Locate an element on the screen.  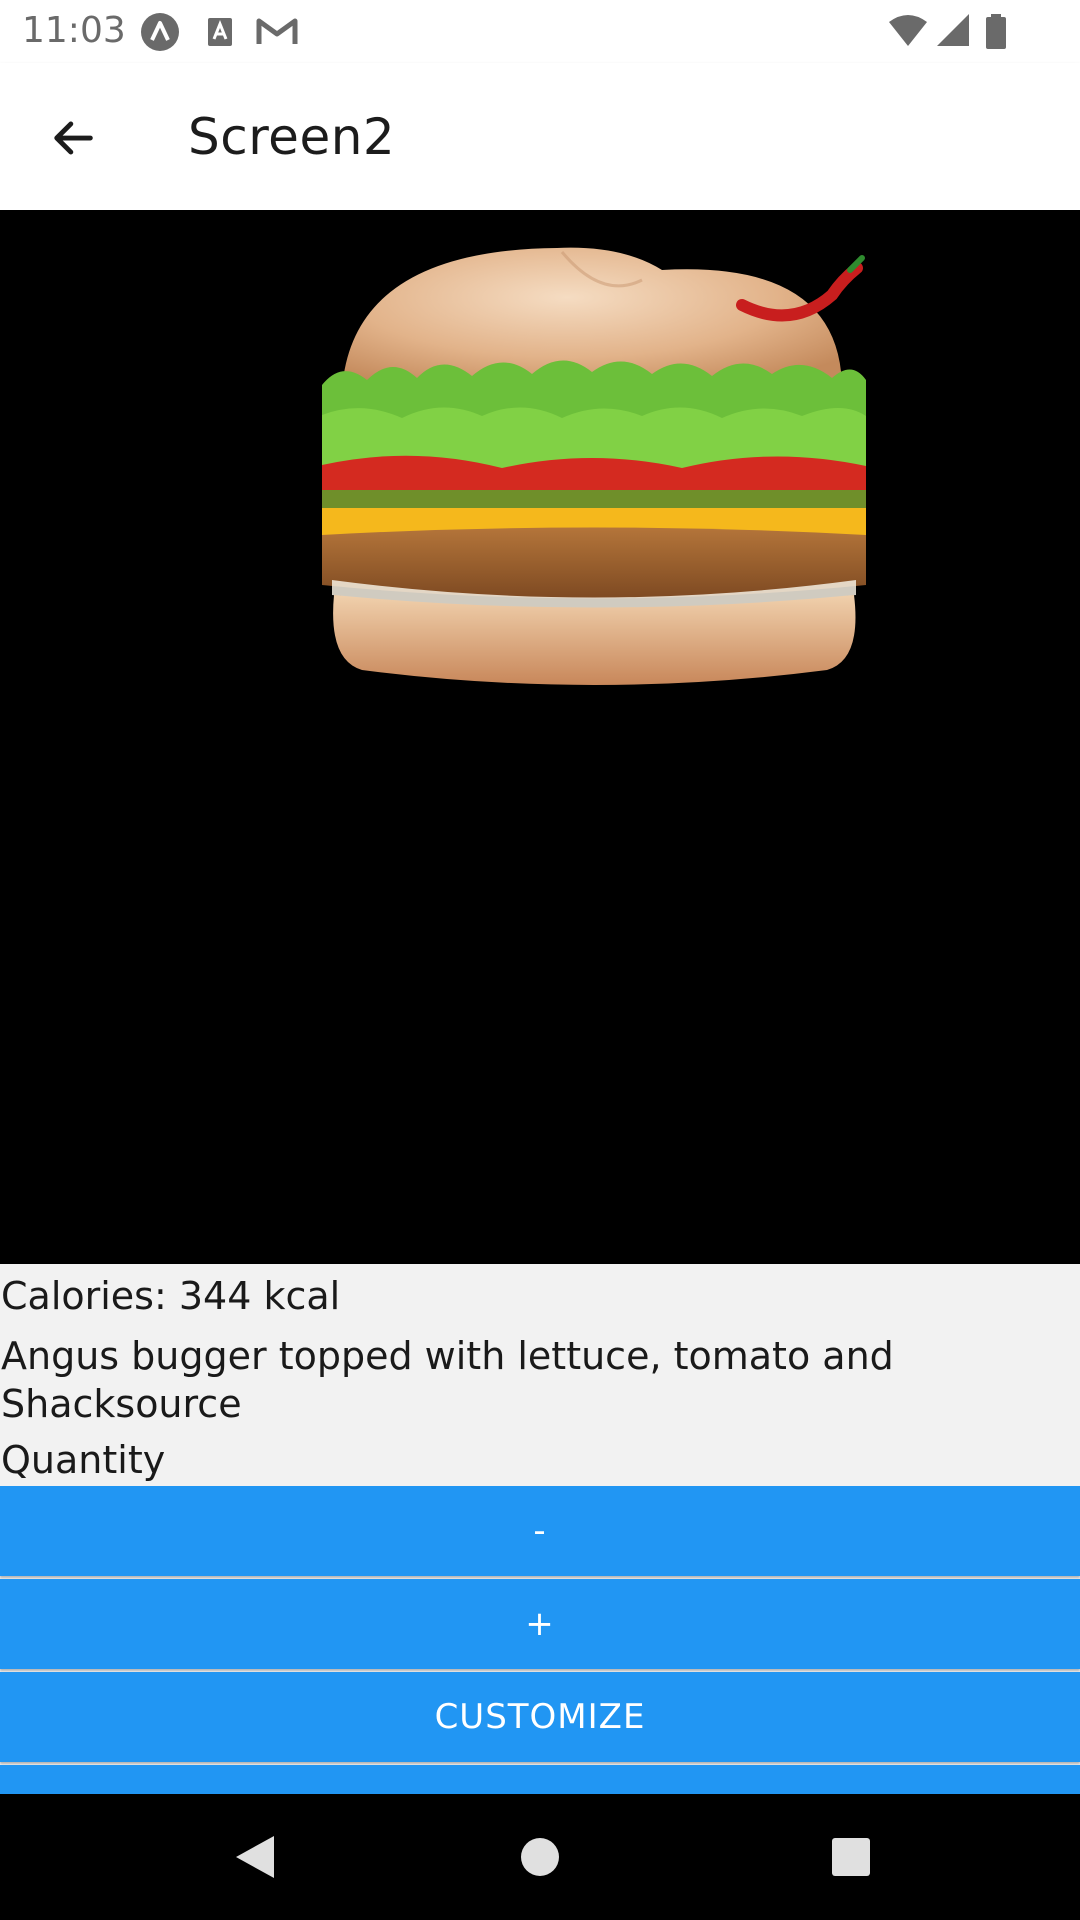
partially-visible-button is located at coordinates (540, 1779).